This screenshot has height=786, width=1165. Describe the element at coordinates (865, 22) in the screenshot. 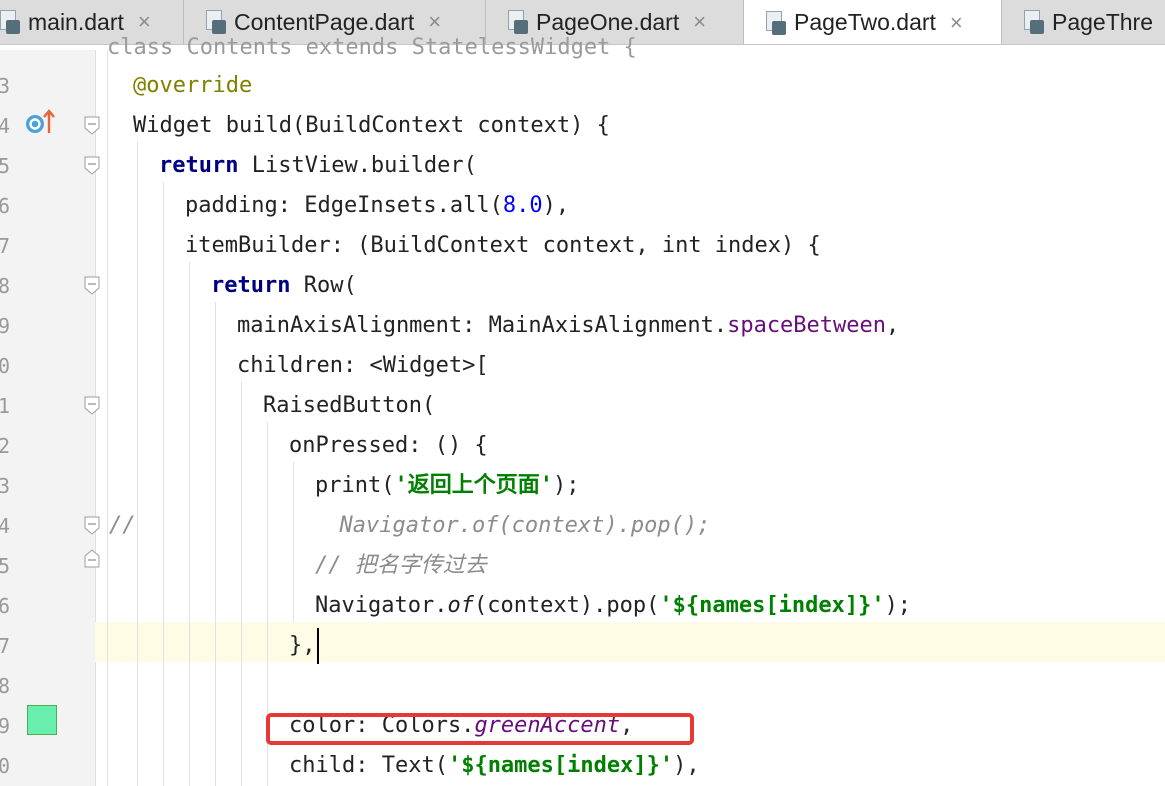

I see `tab-label: PageTwo.dart` at that location.